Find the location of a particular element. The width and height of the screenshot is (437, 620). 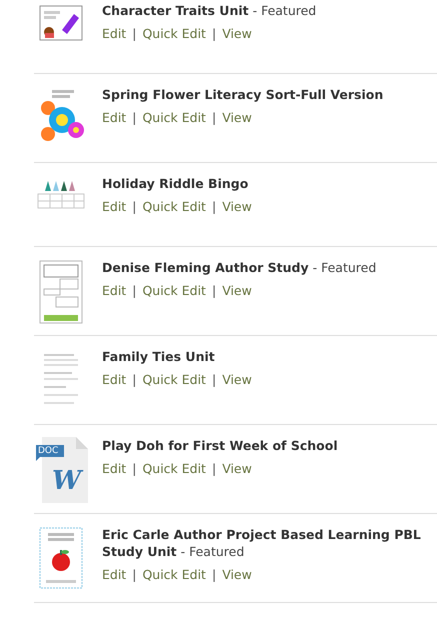

item-title: Spring Flower Literacy Sort-Full Version is located at coordinates (243, 94).